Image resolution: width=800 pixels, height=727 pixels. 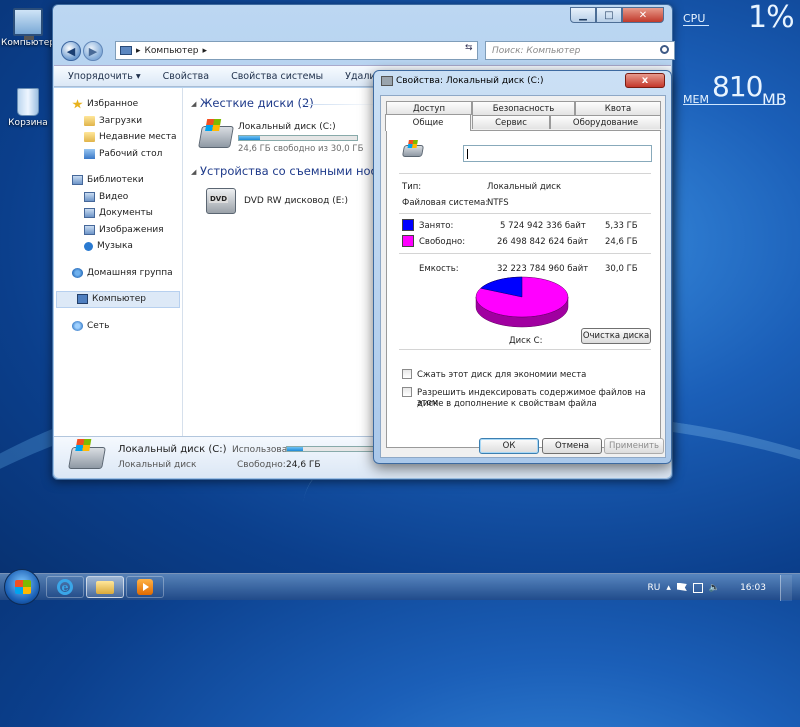 What do you see at coordinates (118, 197) in the screenshot?
I see `sidebar-item-video: Видео` at bounding box center [118, 197].